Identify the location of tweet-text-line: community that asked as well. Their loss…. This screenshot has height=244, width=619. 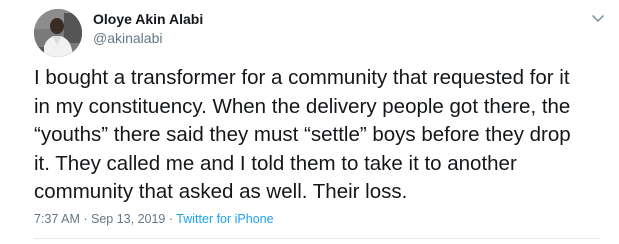
(221, 192).